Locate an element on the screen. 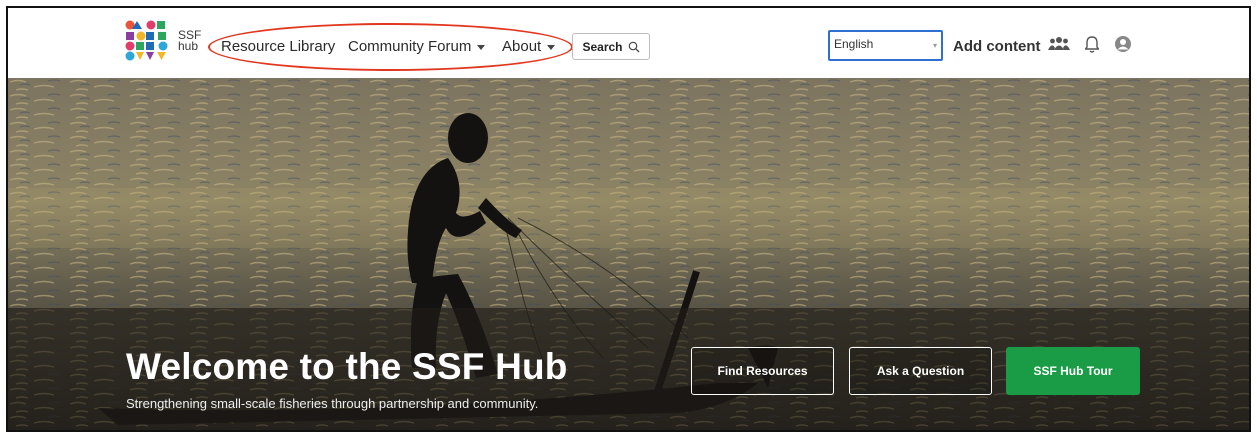 This screenshot has width=1257, height=435. add-content-link: Add content is located at coordinates (997, 46).